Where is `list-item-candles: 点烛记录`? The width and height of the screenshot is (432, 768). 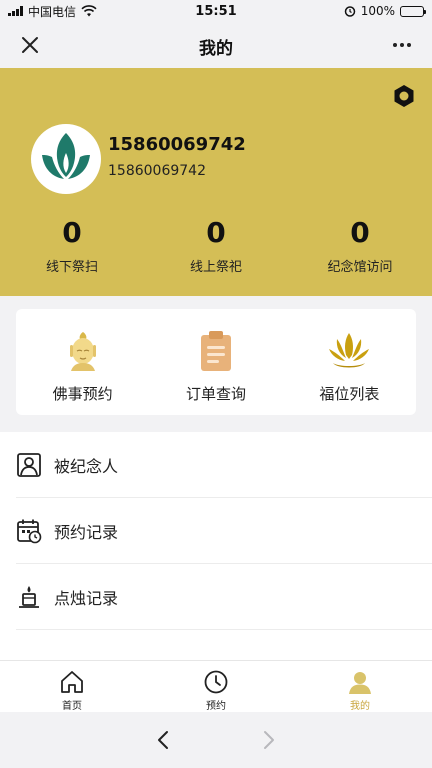 list-item-candles: 点烛记录 is located at coordinates (224, 597).